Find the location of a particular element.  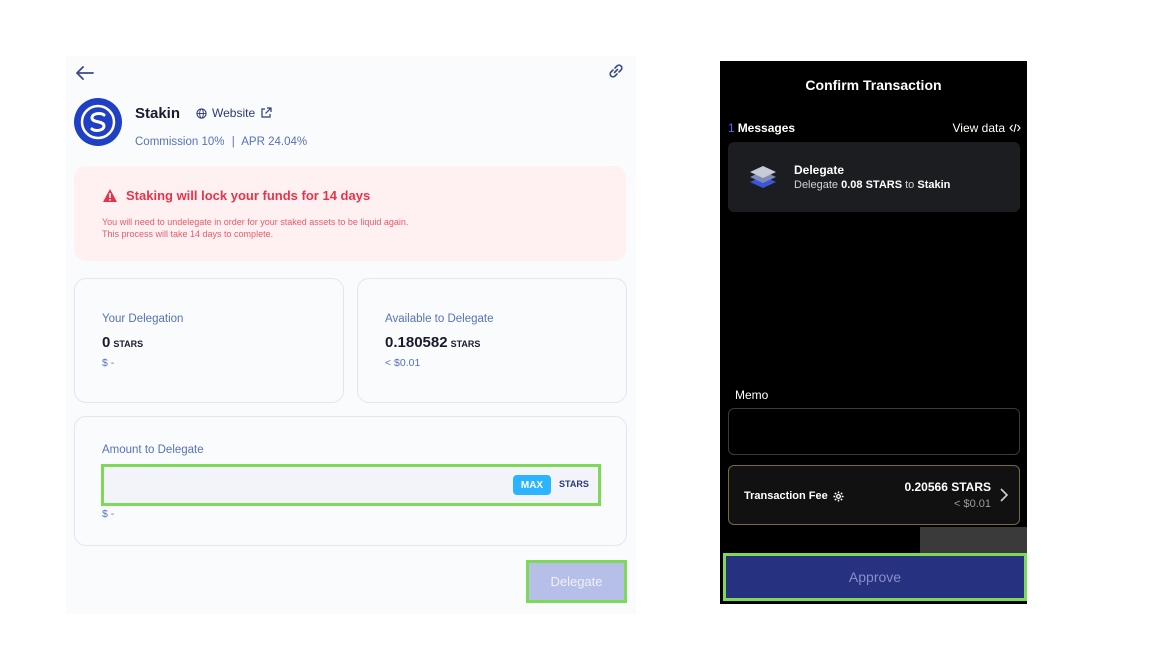

fee-label: Transaction Fee is located at coordinates (794, 496).